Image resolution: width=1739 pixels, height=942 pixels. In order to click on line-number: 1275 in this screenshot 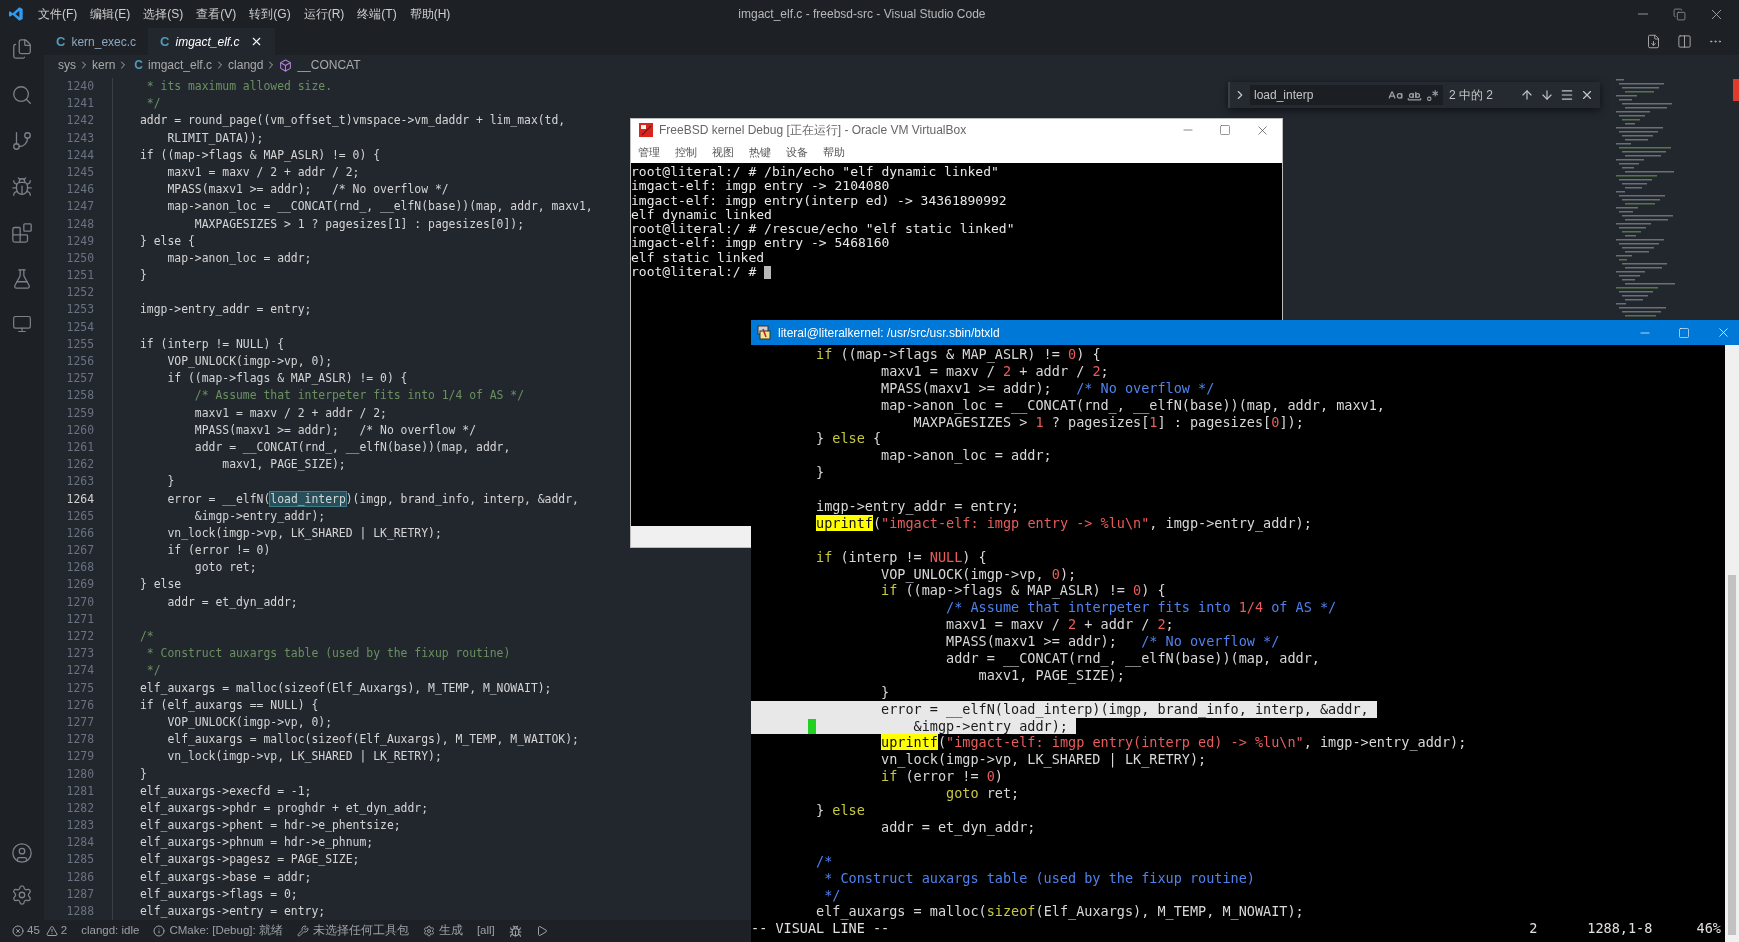, I will do `click(79, 688)`.